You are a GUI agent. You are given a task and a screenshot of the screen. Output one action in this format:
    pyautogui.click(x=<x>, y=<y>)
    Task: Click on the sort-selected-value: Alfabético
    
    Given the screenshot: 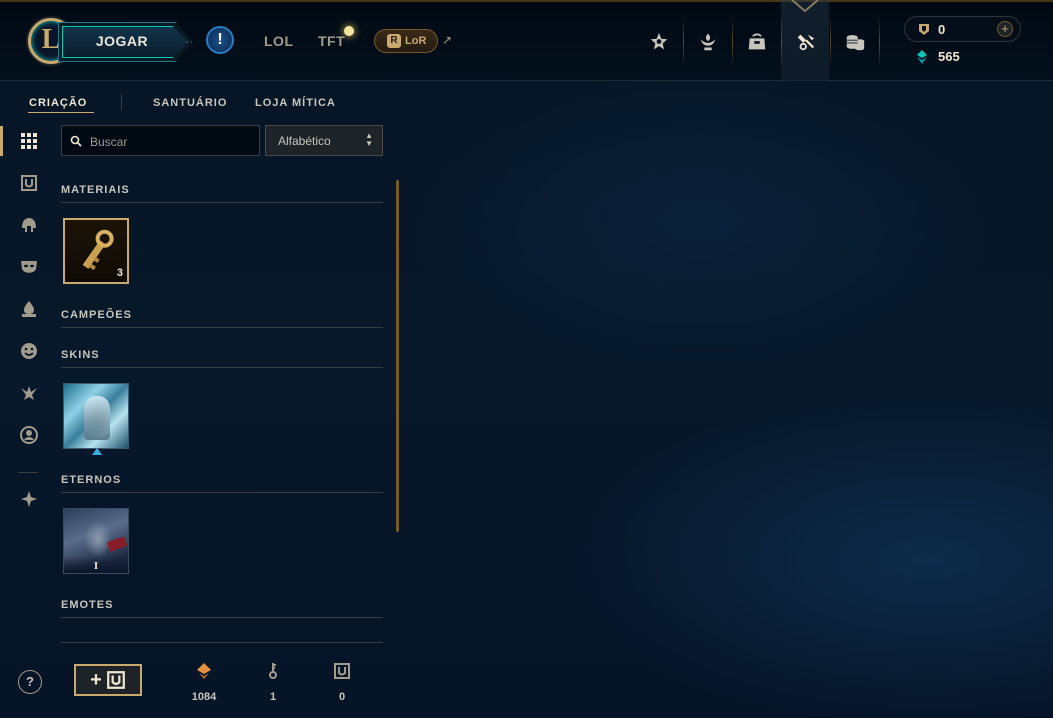 What is the action you would take?
    pyautogui.click(x=304, y=141)
    